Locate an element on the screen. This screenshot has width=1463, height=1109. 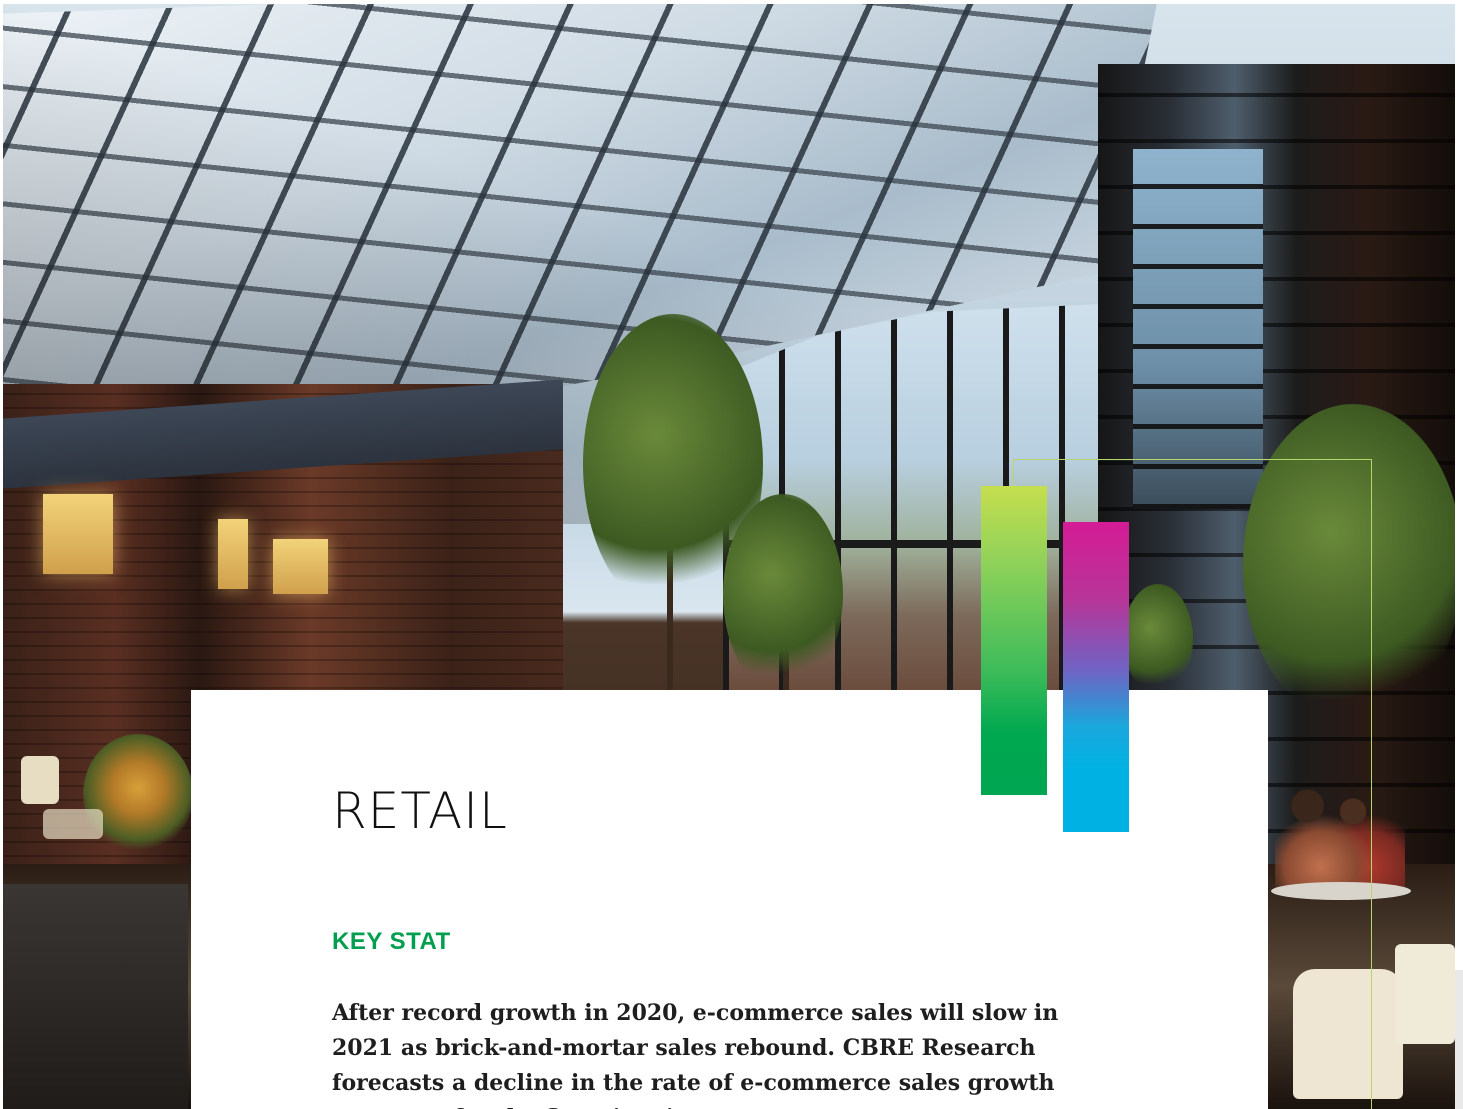
photo-tower-glass is located at coordinates (1198, 329).